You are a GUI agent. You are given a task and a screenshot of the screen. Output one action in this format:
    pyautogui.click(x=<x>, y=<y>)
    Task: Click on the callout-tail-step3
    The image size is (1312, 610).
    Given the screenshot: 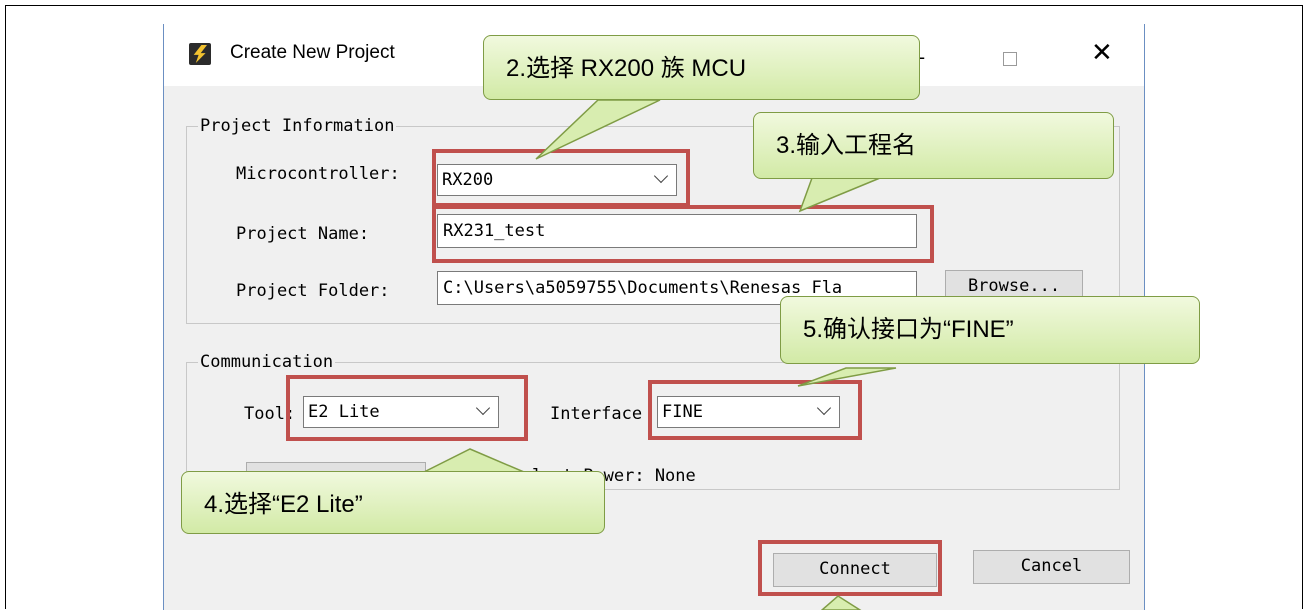 What is the action you would take?
    pyautogui.click(x=839, y=195)
    